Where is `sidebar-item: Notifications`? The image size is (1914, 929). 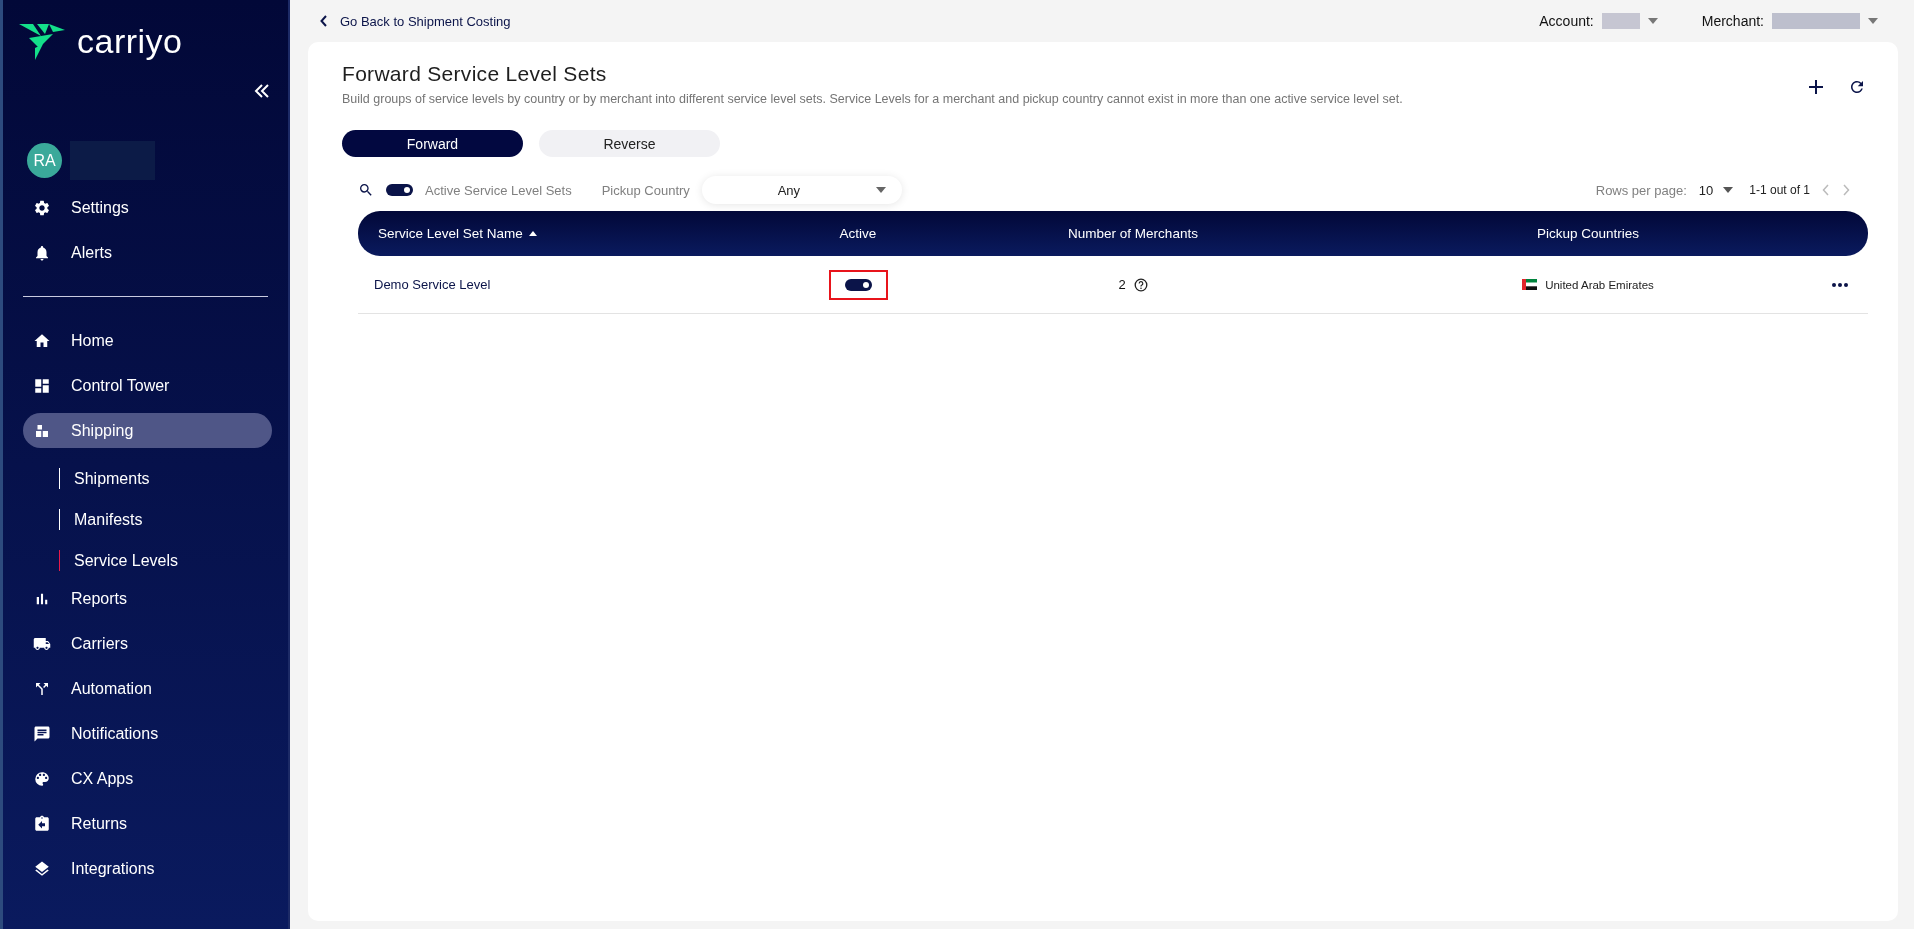 sidebar-item: Notifications is located at coordinates (147, 733).